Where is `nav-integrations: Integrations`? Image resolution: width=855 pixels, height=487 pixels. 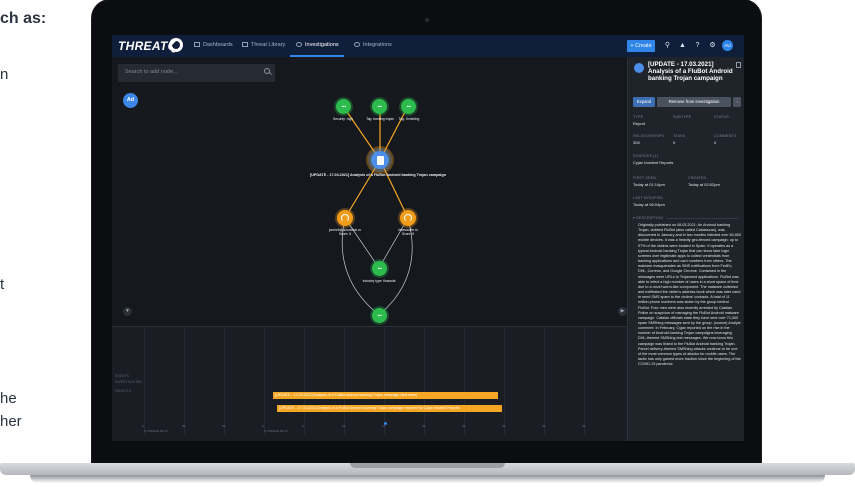 nav-integrations: Integrations is located at coordinates (373, 45).